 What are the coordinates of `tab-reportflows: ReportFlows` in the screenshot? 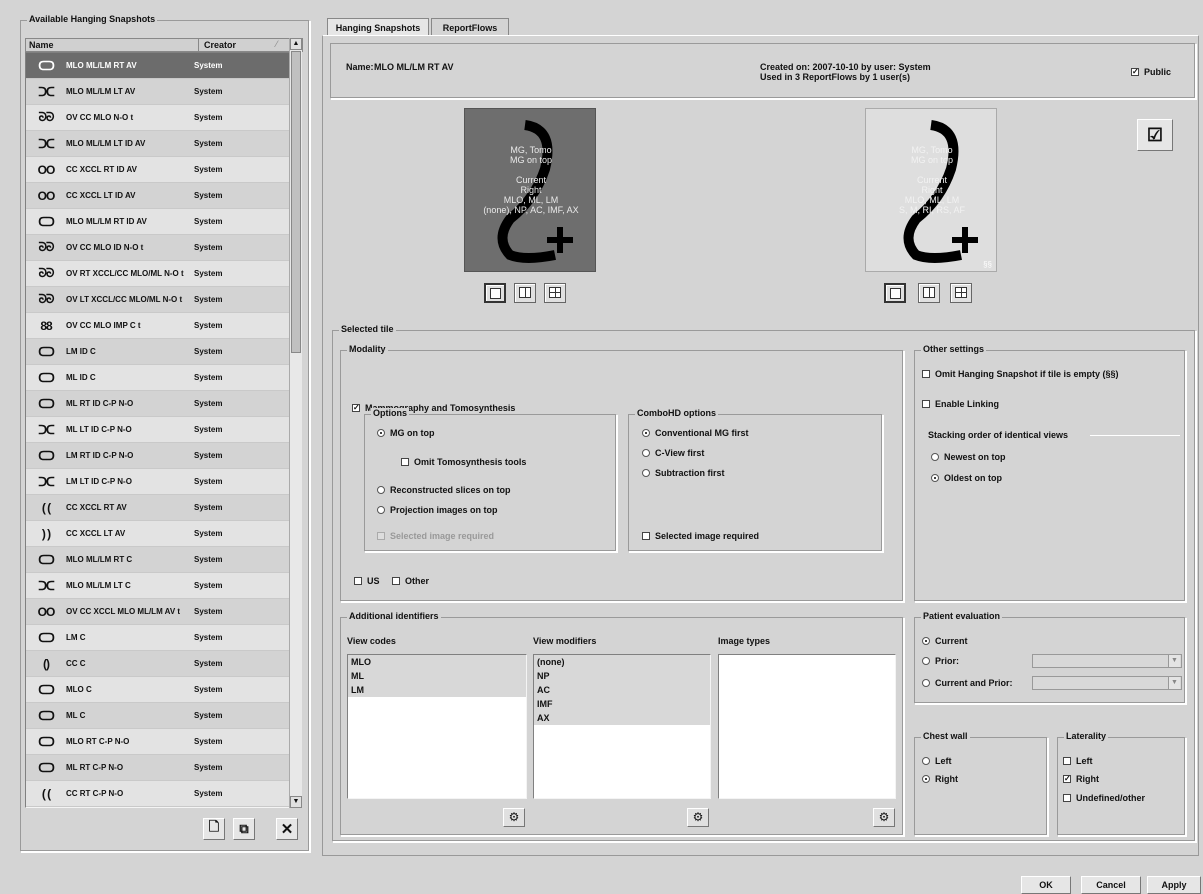 It's located at (470, 27).